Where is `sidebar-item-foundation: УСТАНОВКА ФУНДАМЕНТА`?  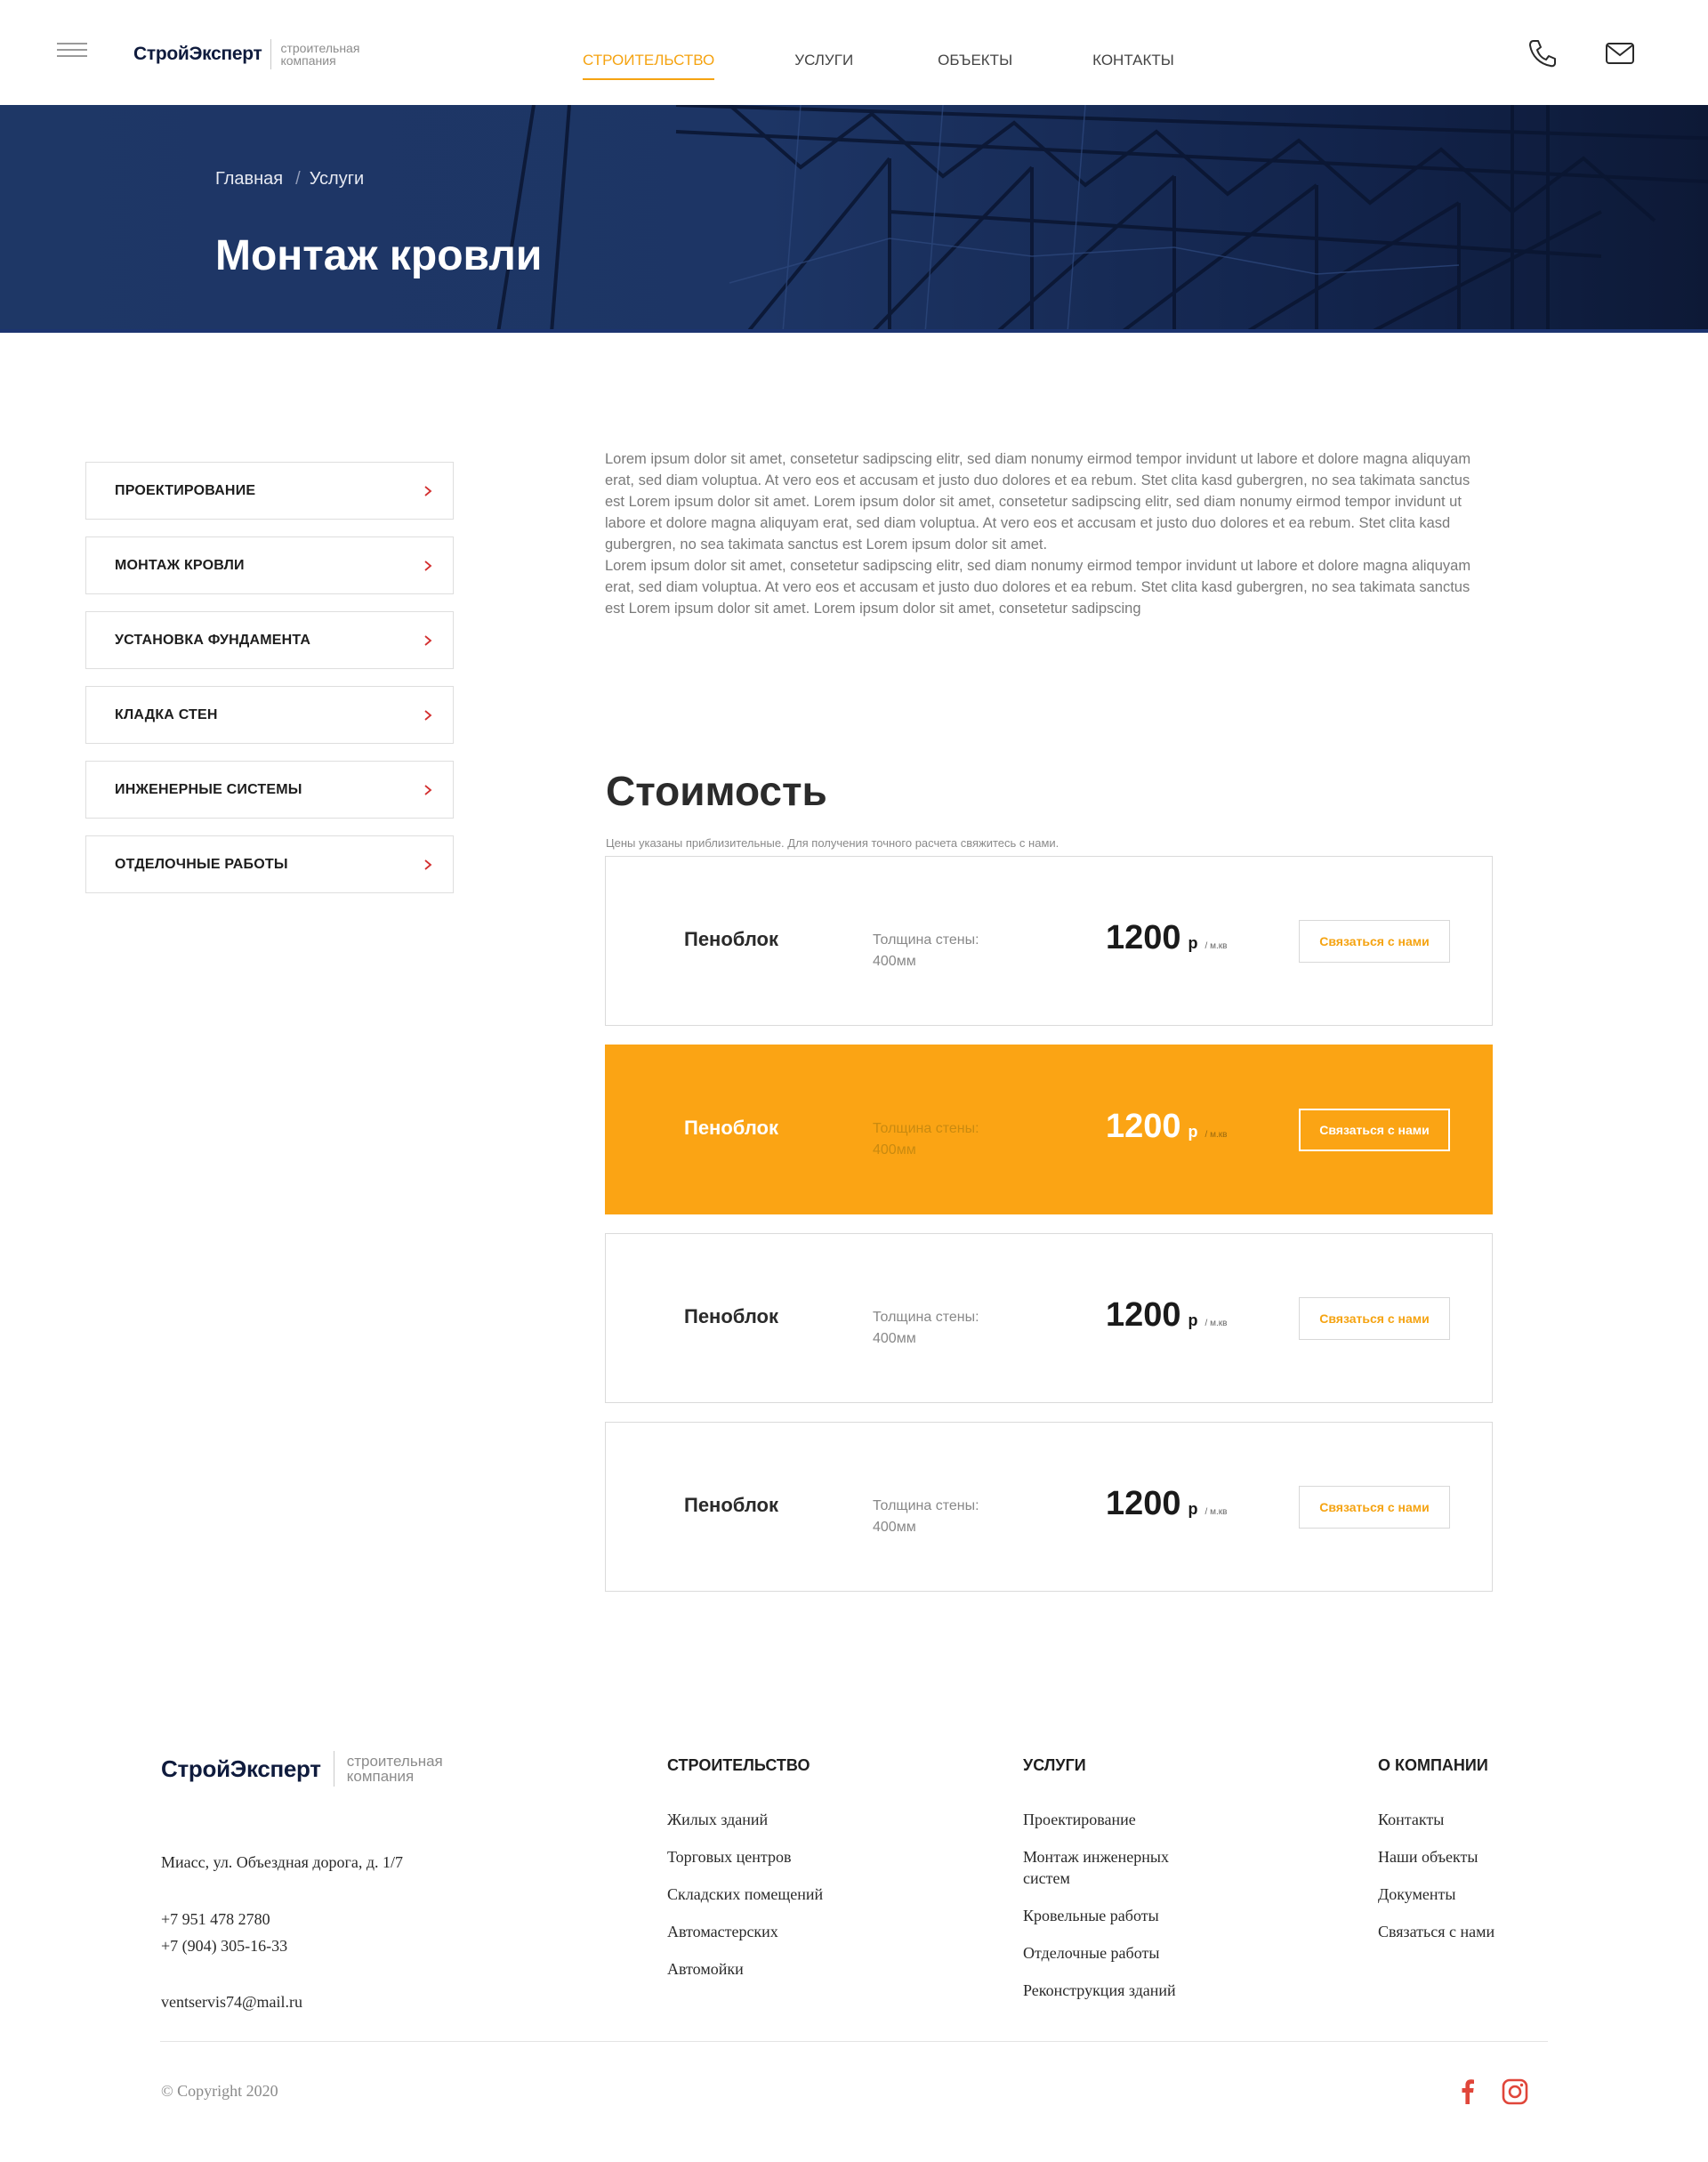 sidebar-item-foundation: УСТАНОВКА ФУНДАМЕНТА is located at coordinates (269, 640).